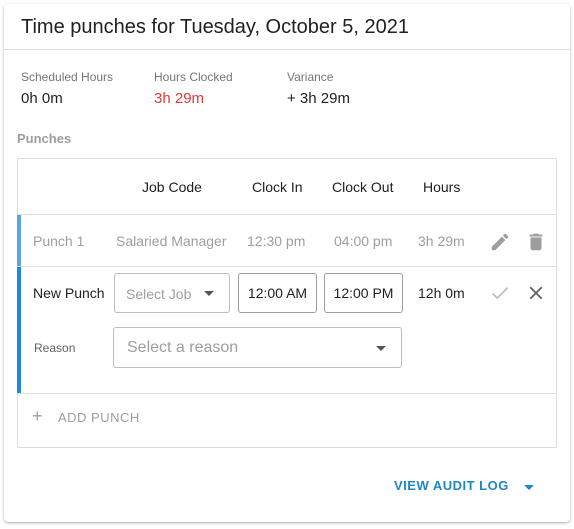  What do you see at coordinates (451, 485) in the screenshot?
I see `view-audit-log-label: VIEW AUDIT LOG` at bounding box center [451, 485].